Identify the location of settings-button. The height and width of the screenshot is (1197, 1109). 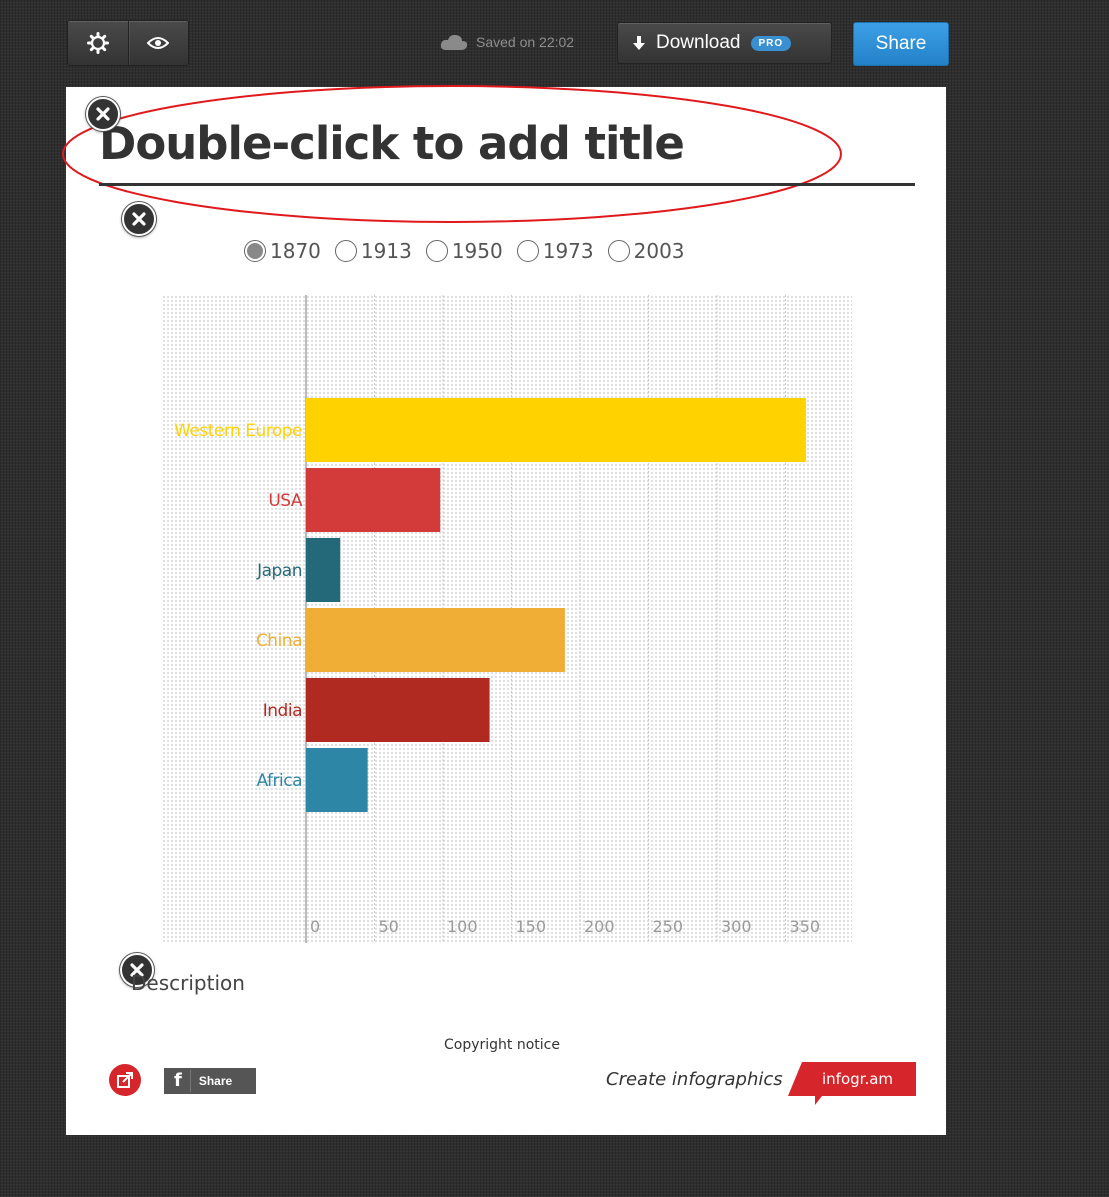
(98, 43).